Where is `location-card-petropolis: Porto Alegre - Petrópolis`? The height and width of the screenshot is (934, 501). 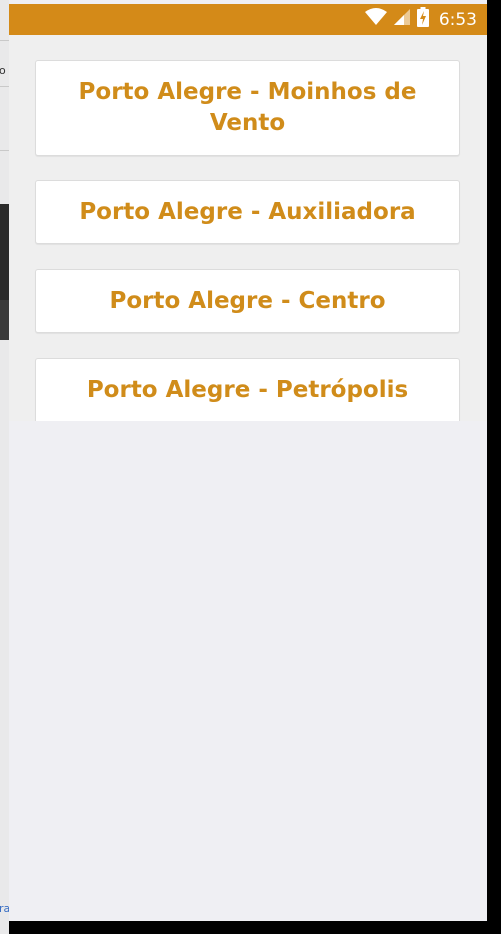 location-card-petropolis: Porto Alegre - Petrópolis is located at coordinates (247, 390).